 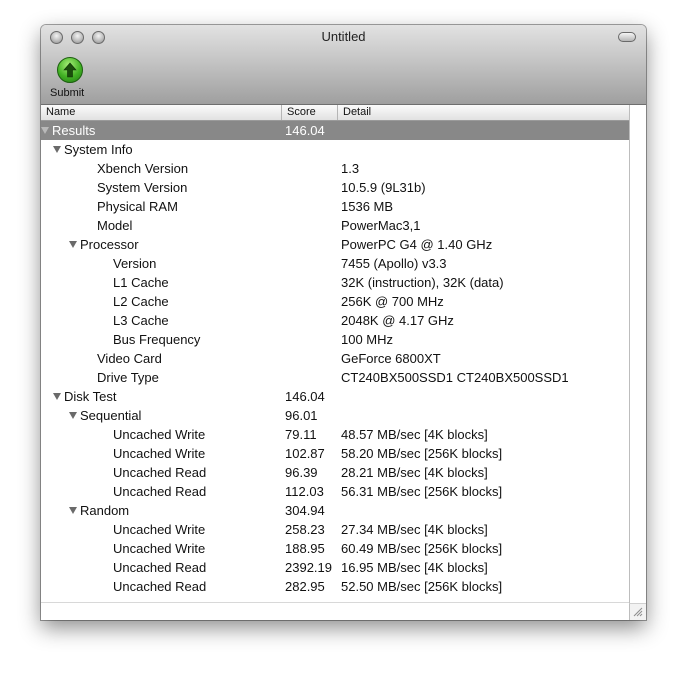 What do you see at coordinates (308, 567) in the screenshot?
I see `row-score-cell: 2392.19` at bounding box center [308, 567].